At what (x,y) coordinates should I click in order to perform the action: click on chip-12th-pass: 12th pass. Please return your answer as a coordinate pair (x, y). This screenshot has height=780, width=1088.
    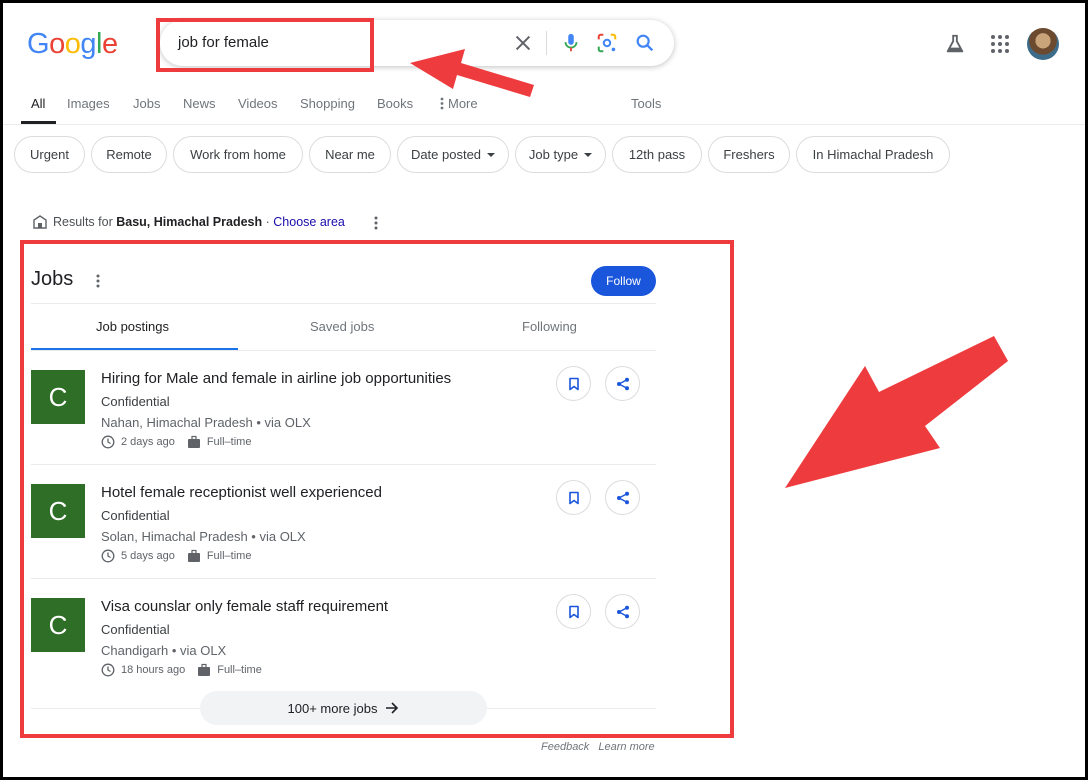
    Looking at the image, I should click on (657, 154).